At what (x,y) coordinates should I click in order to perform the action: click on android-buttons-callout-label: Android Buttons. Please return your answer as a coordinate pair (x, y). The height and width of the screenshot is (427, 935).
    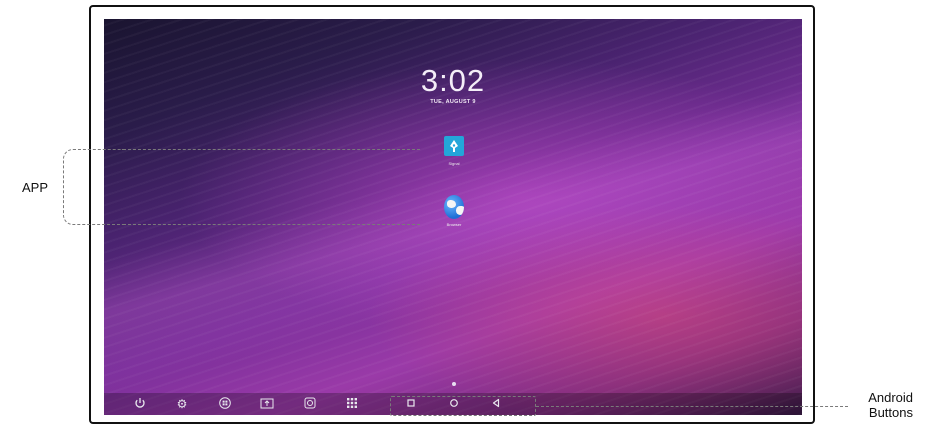
    Looking at the image, I should click on (882, 405).